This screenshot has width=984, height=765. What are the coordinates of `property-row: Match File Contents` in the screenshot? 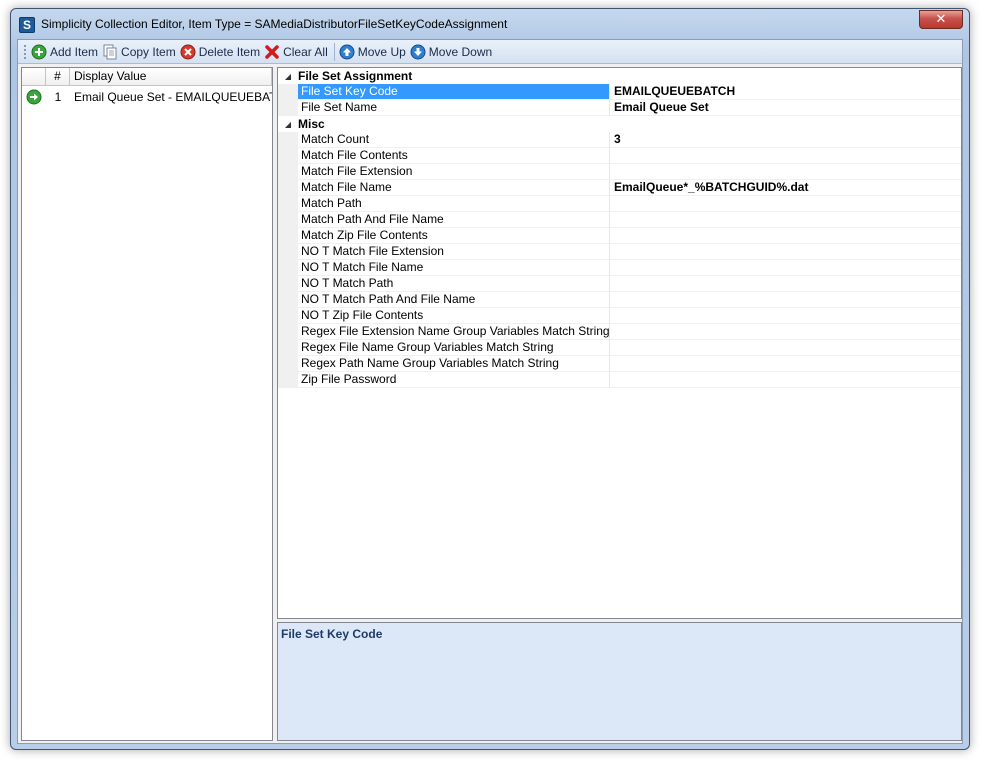 It's located at (619, 156).